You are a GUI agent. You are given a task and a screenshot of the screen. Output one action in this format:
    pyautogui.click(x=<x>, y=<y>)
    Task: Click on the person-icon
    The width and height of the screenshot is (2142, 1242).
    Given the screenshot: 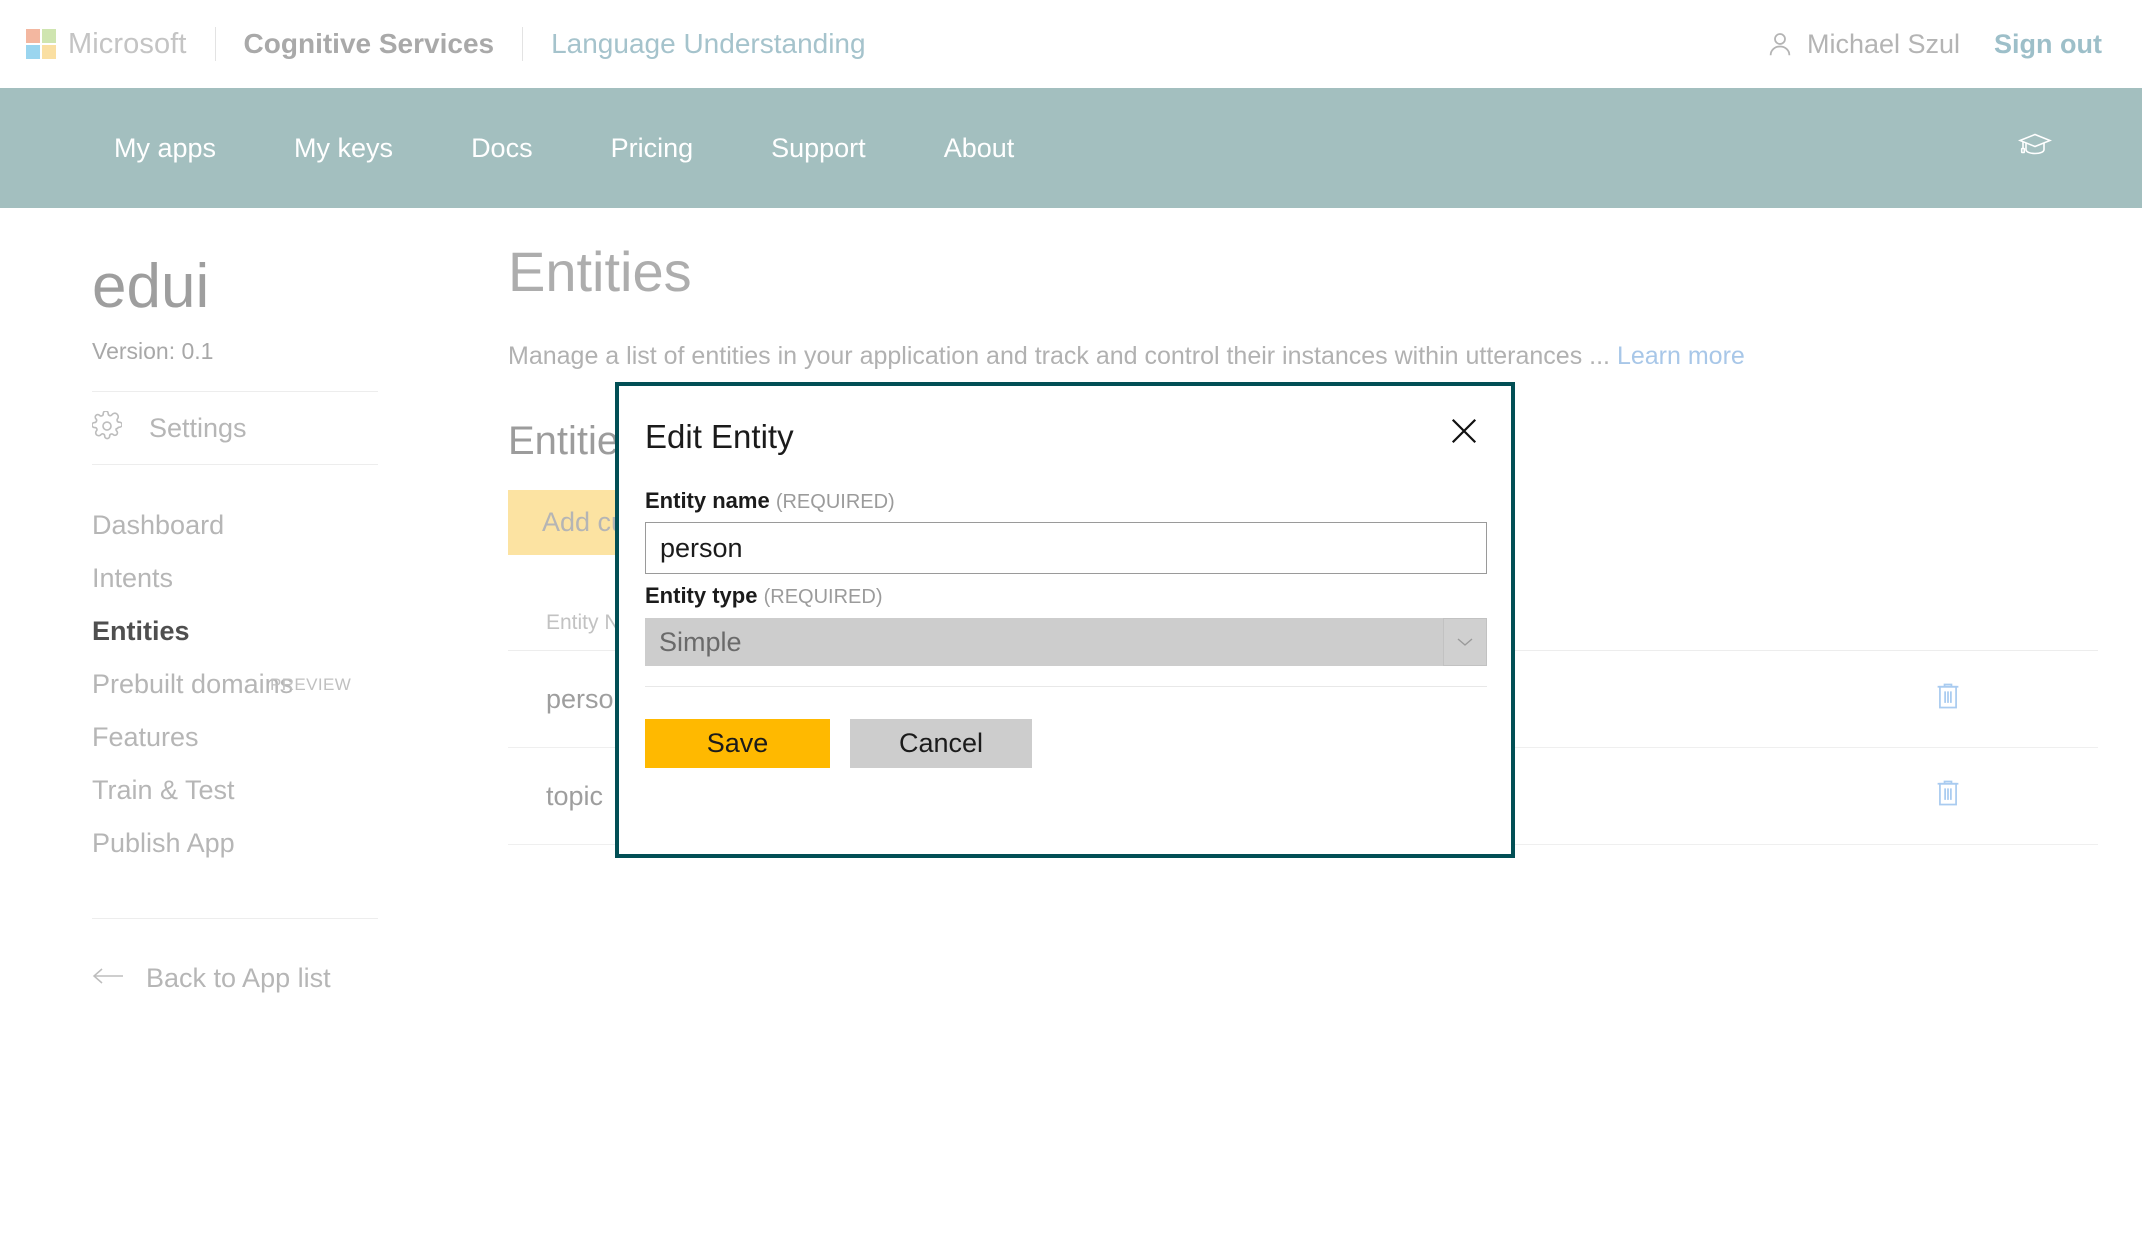 What is the action you would take?
    pyautogui.click(x=1780, y=44)
    